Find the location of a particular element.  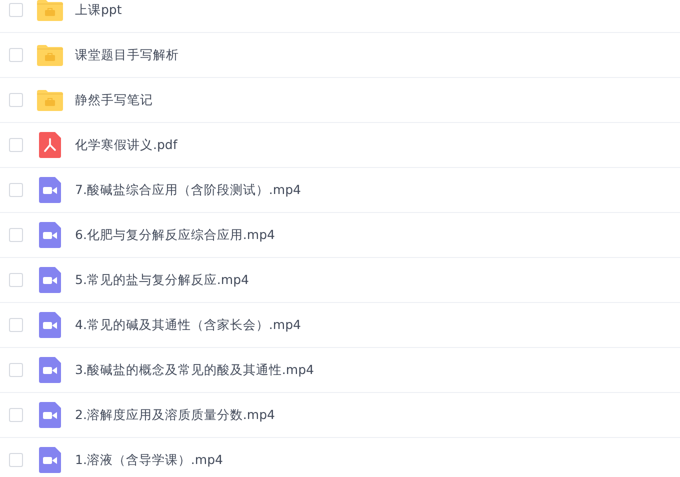

file-name: 5.常见的盐与复分解反应.mp4 is located at coordinates (162, 280).